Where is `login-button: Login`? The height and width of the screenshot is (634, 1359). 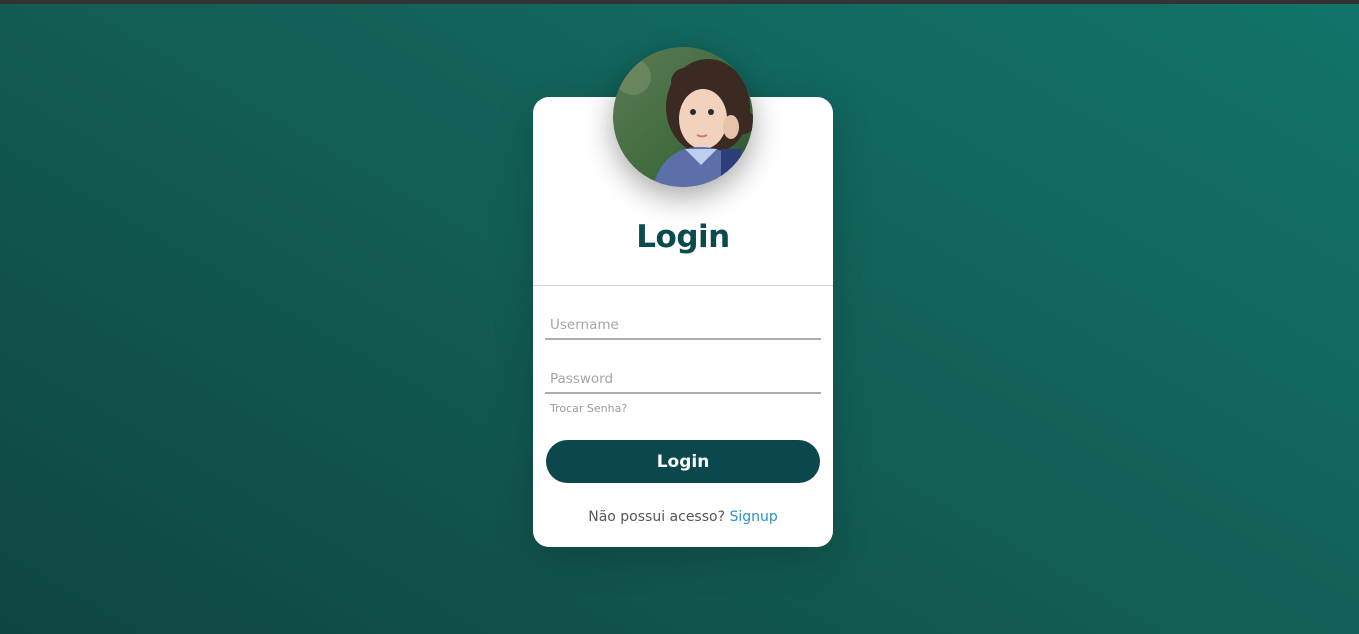 login-button: Login is located at coordinates (683, 461).